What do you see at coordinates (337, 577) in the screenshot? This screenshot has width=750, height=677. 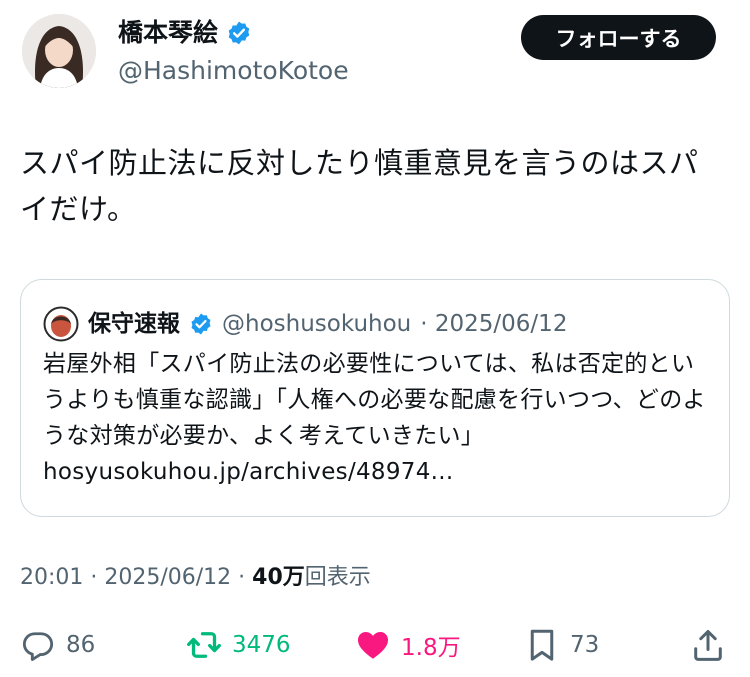 I see `views-label: 回表示` at bounding box center [337, 577].